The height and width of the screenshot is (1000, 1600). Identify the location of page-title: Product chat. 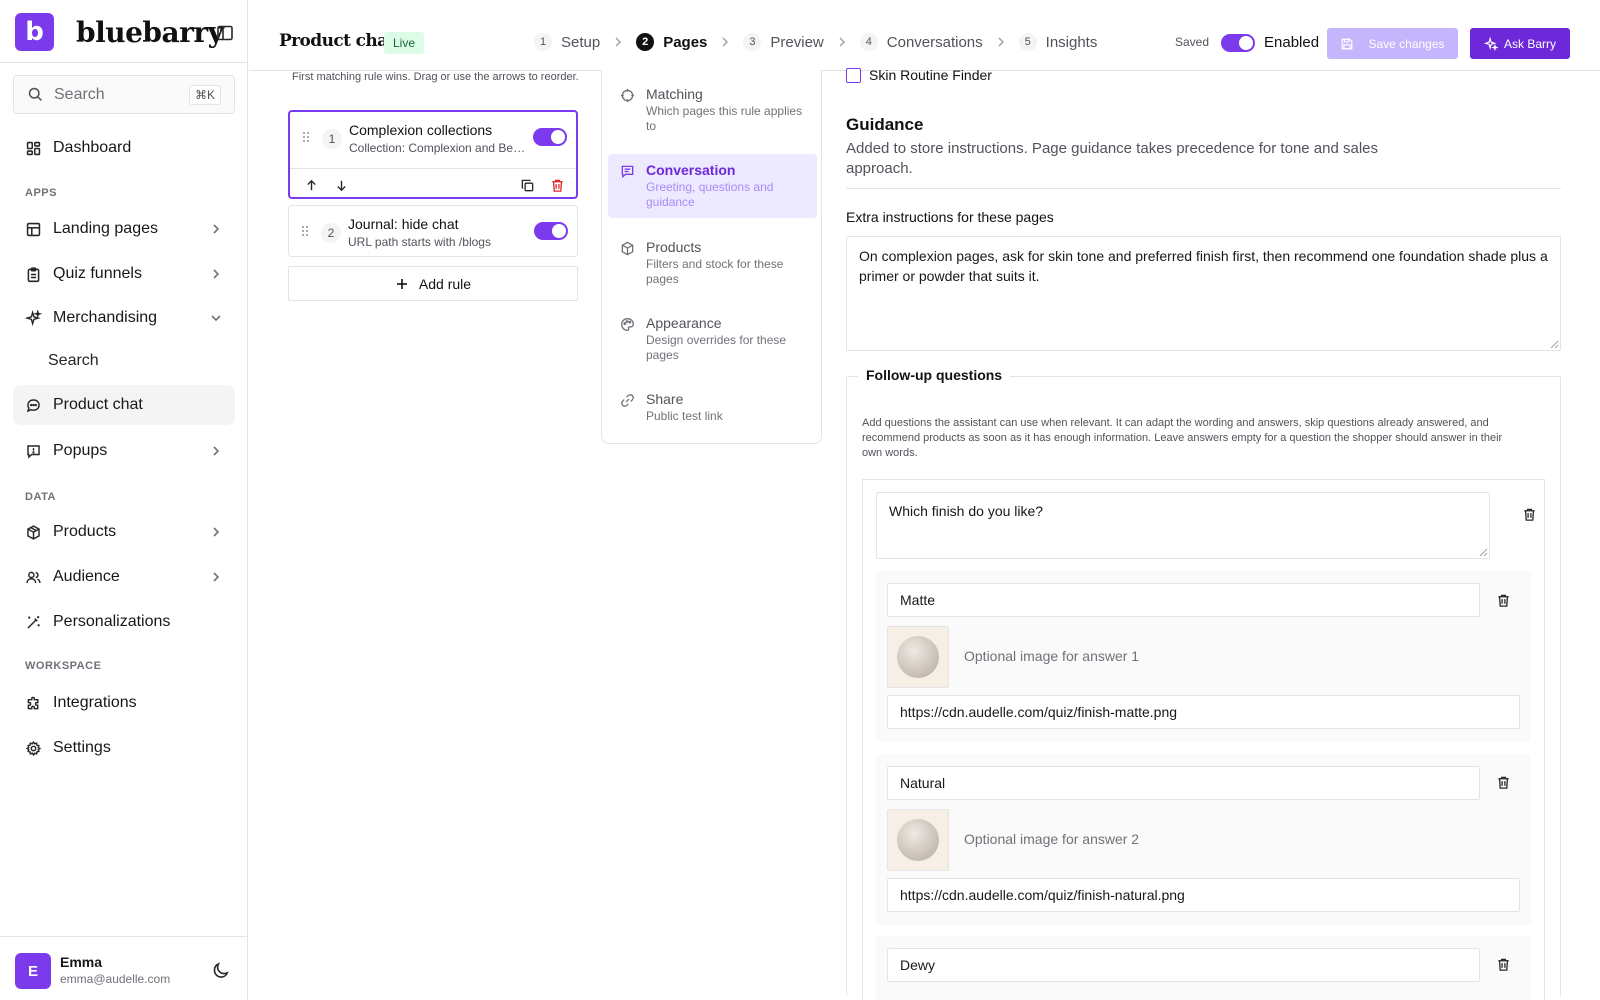
(337, 41).